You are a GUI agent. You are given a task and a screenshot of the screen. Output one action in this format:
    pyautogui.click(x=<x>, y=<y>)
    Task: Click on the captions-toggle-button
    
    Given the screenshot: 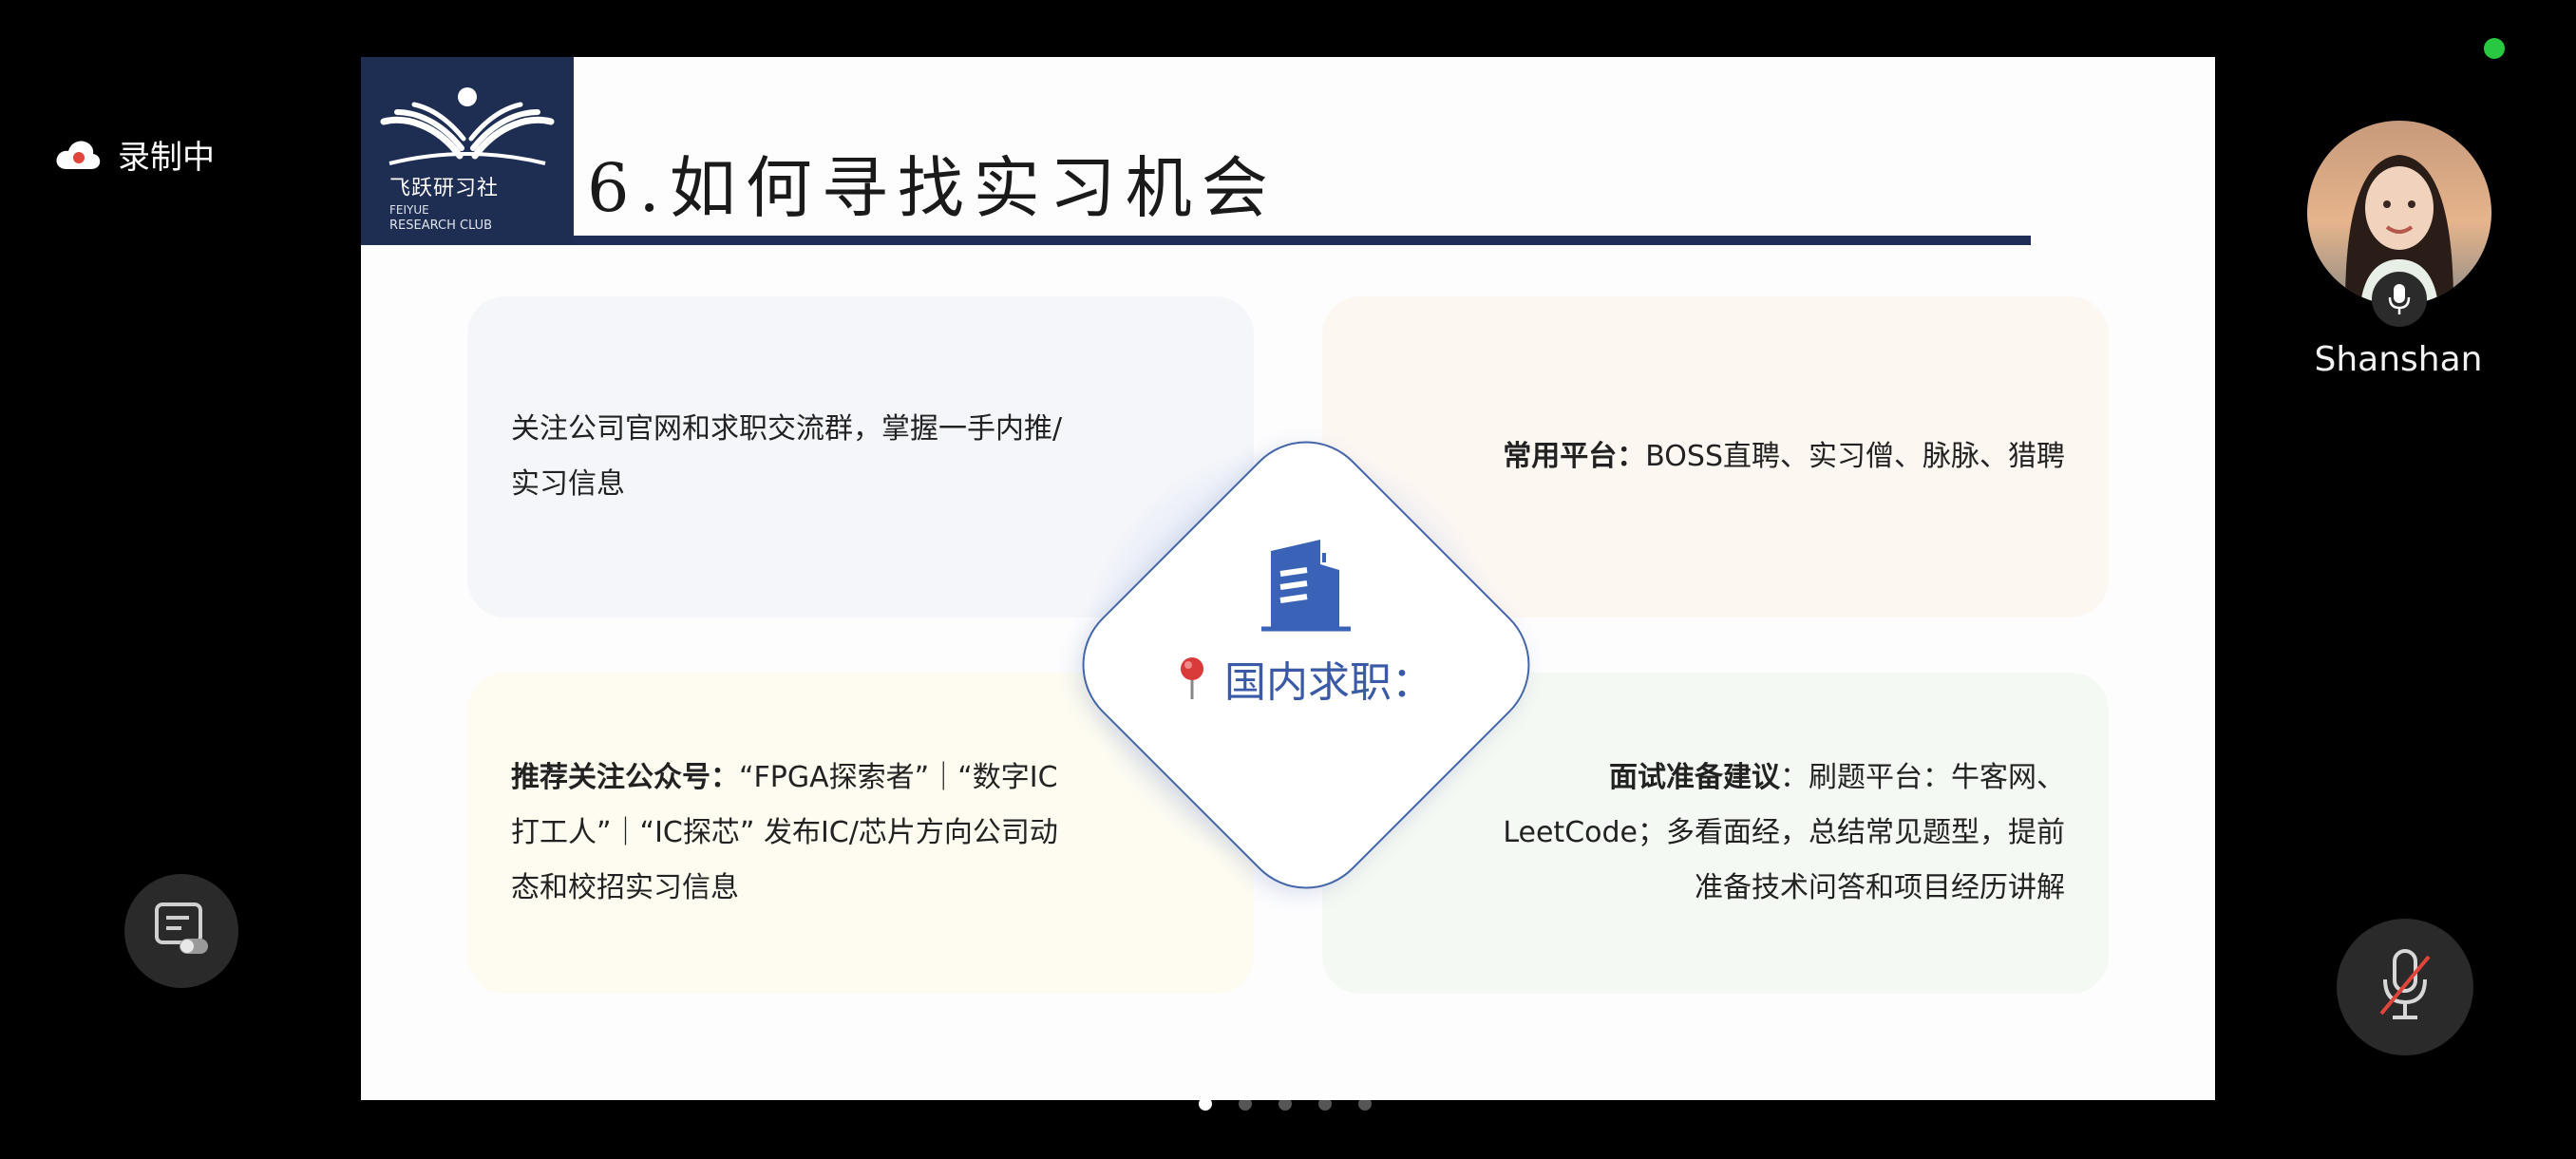 What is the action you would take?
    pyautogui.click(x=181, y=931)
    